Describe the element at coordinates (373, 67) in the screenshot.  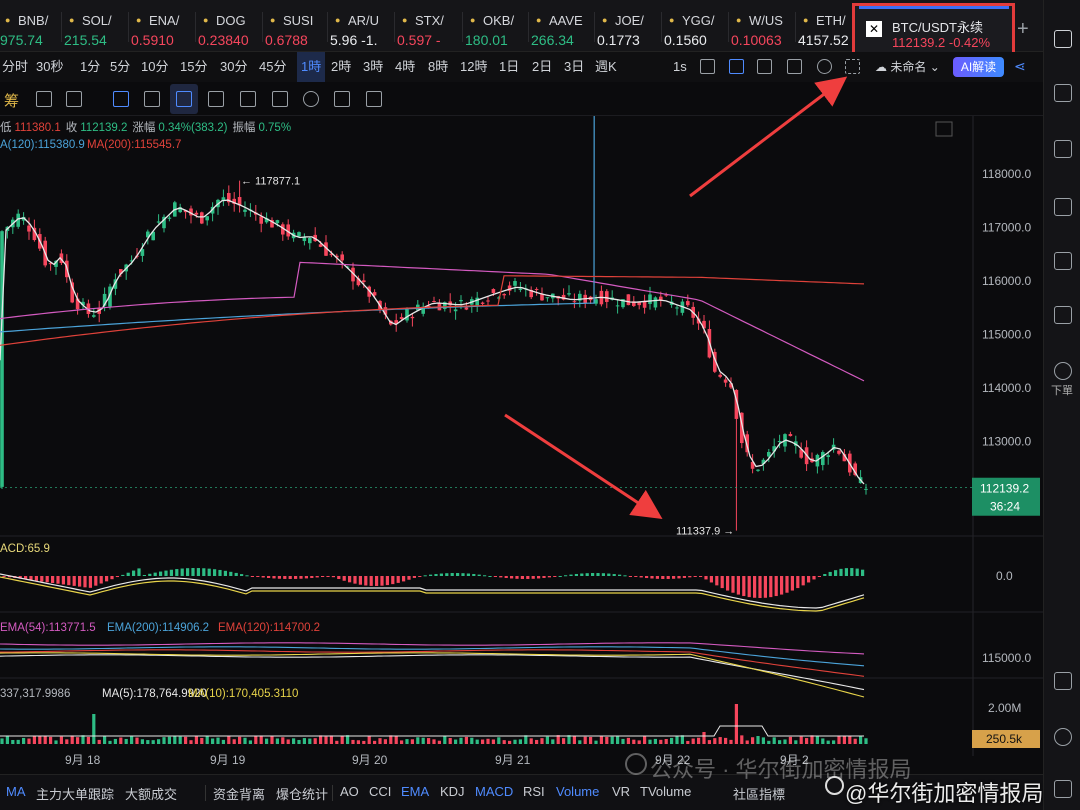
I see `timeframe-10: 3時` at that location.